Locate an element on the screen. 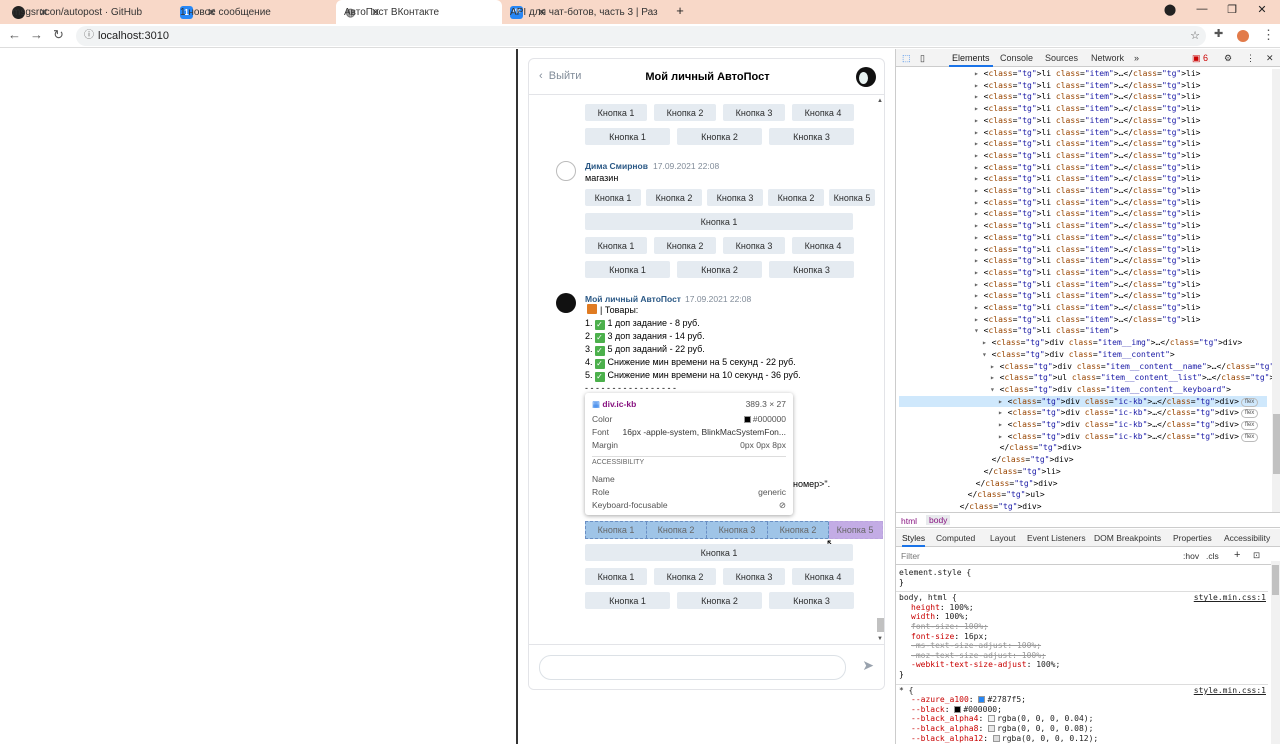 This screenshot has width=1280, height=744. tab-elements: Elements is located at coordinates (971, 60).